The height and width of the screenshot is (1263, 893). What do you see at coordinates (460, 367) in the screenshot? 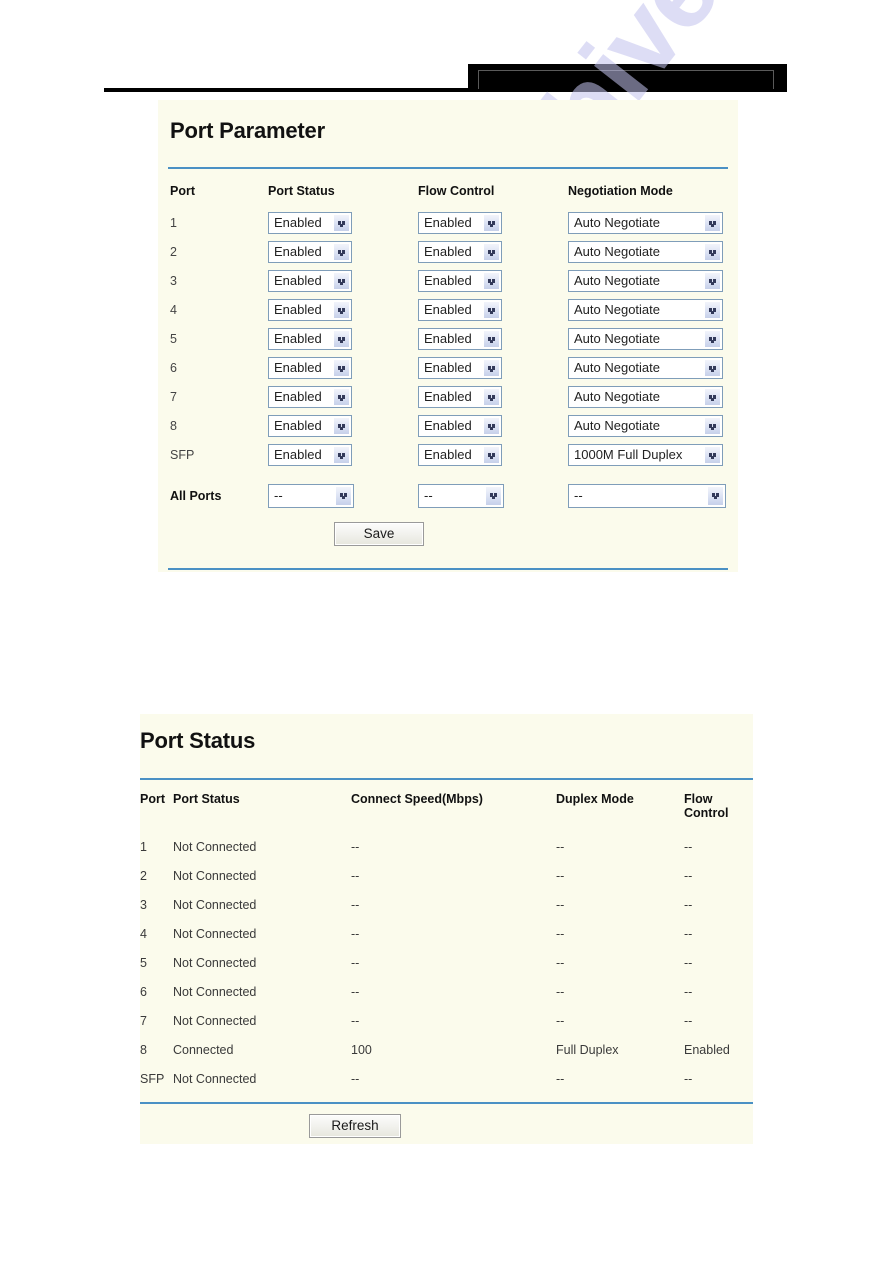
I see `flow-control-select-6: Enabled` at bounding box center [460, 367].